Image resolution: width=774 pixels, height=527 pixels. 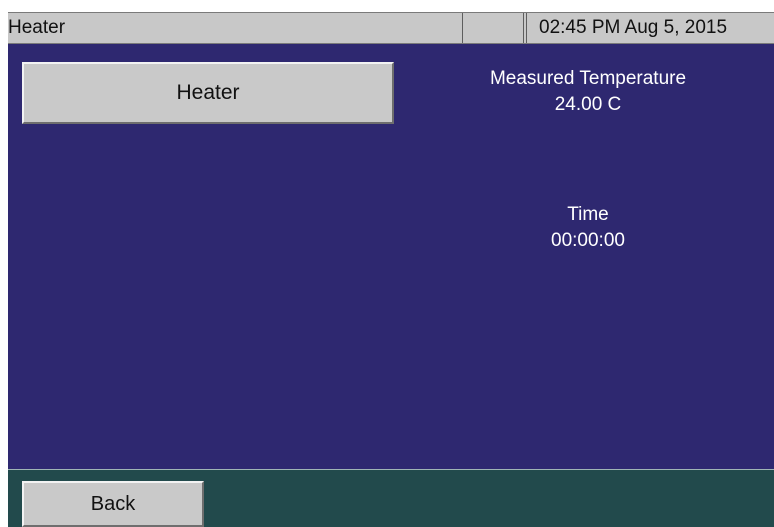 What do you see at coordinates (391, 498) in the screenshot?
I see `footer-bar: Back` at bounding box center [391, 498].